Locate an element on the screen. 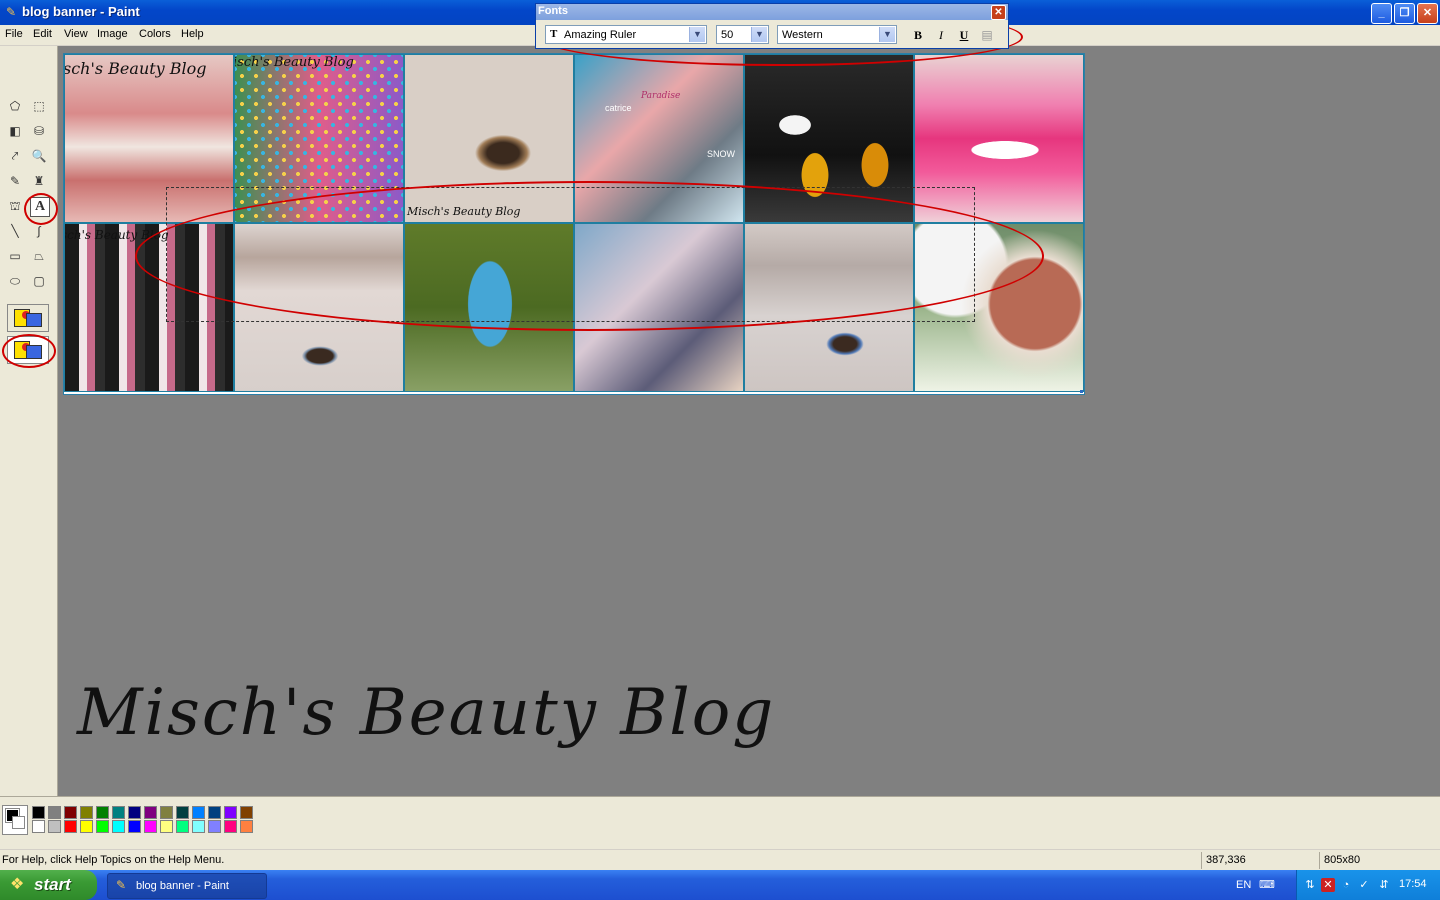 This screenshot has width=1440, height=900. system-tray: ⇅ ✕ ◔ ✓ ⇵ 17:54 is located at coordinates (1368, 885).